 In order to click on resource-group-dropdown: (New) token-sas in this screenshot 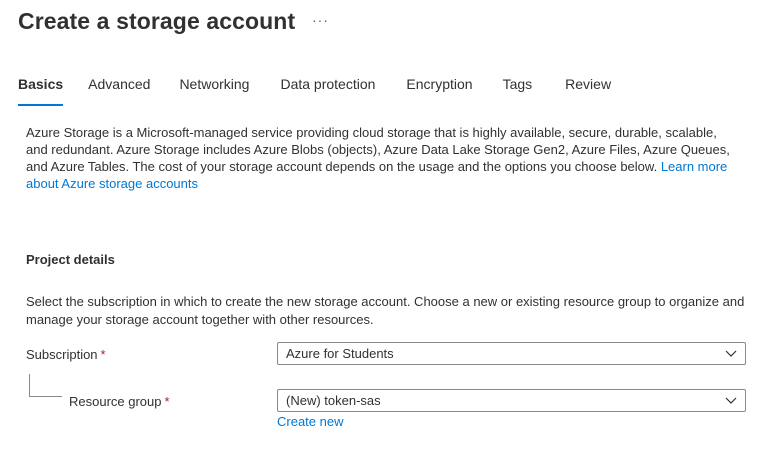, I will do `click(511, 400)`.